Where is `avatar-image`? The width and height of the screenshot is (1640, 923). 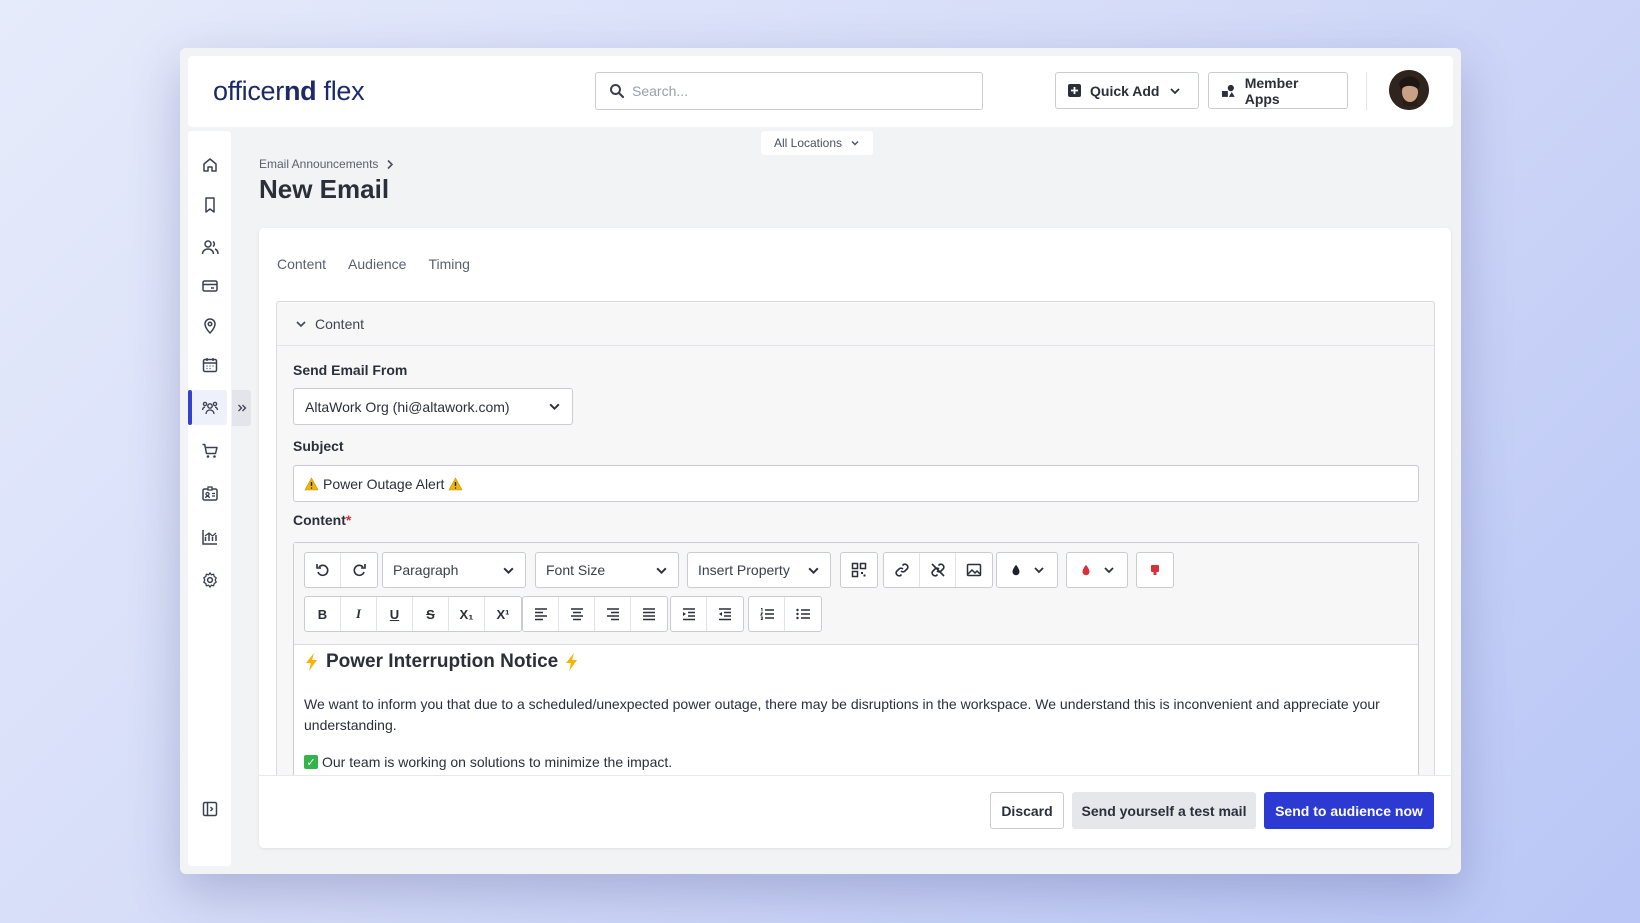
avatar-image is located at coordinates (1409, 90).